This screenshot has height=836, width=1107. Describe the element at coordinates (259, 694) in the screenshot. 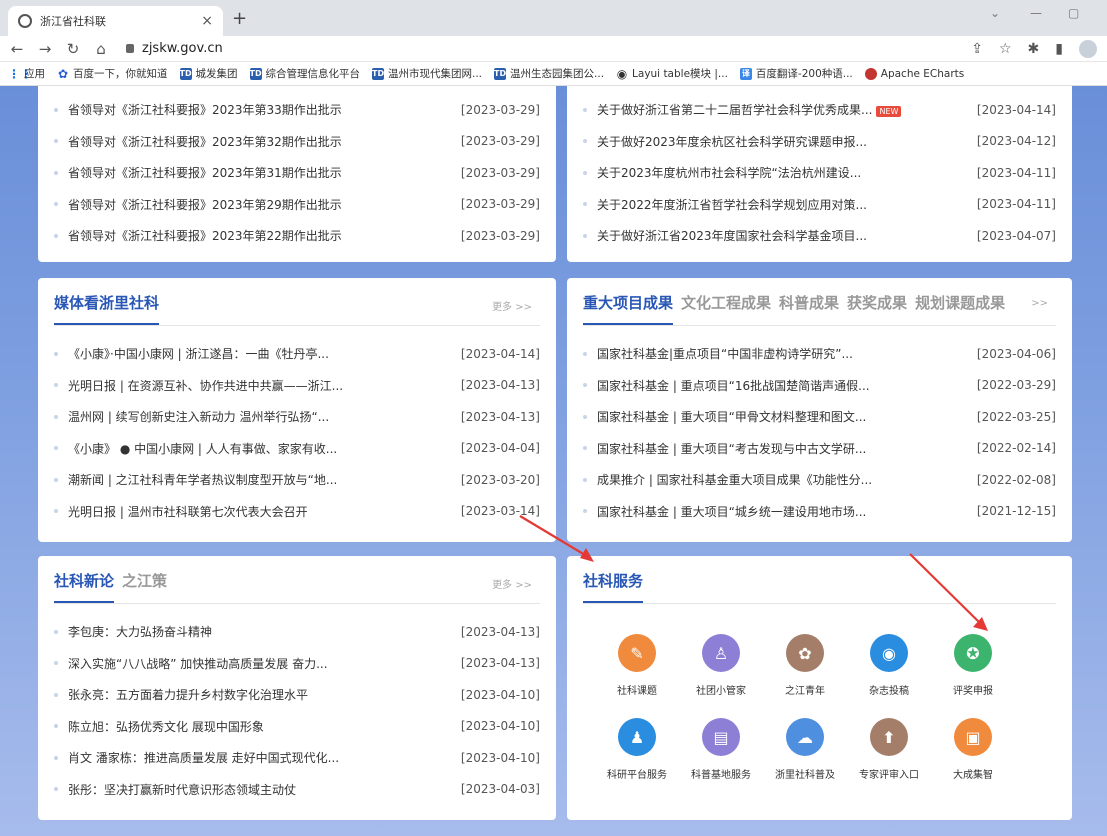

I see `item-title: 张永亮：五方面着力提升乡村数字化治理水平` at that location.